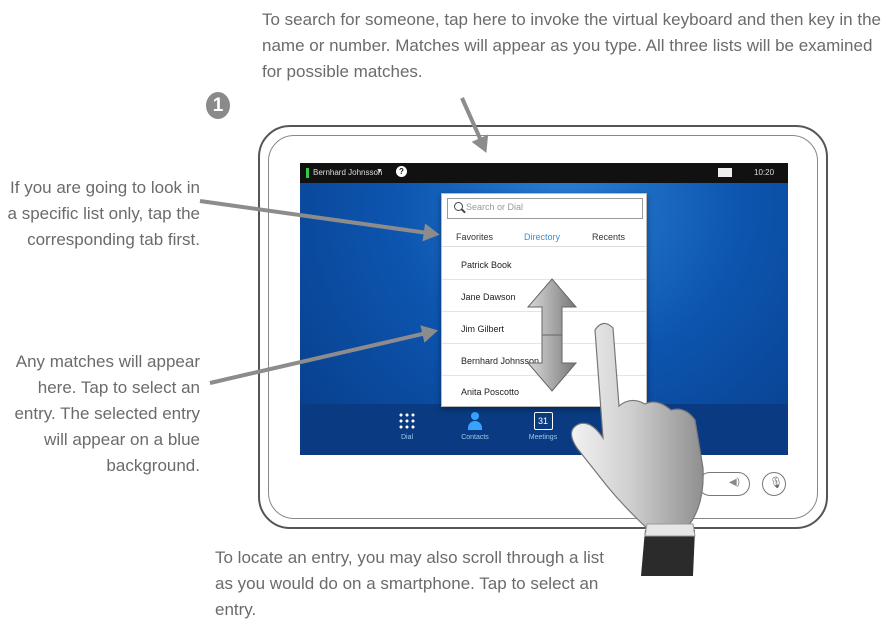 This screenshot has height=629, width=896. I want to click on search-placeholder: Search or Dial, so click(495, 207).